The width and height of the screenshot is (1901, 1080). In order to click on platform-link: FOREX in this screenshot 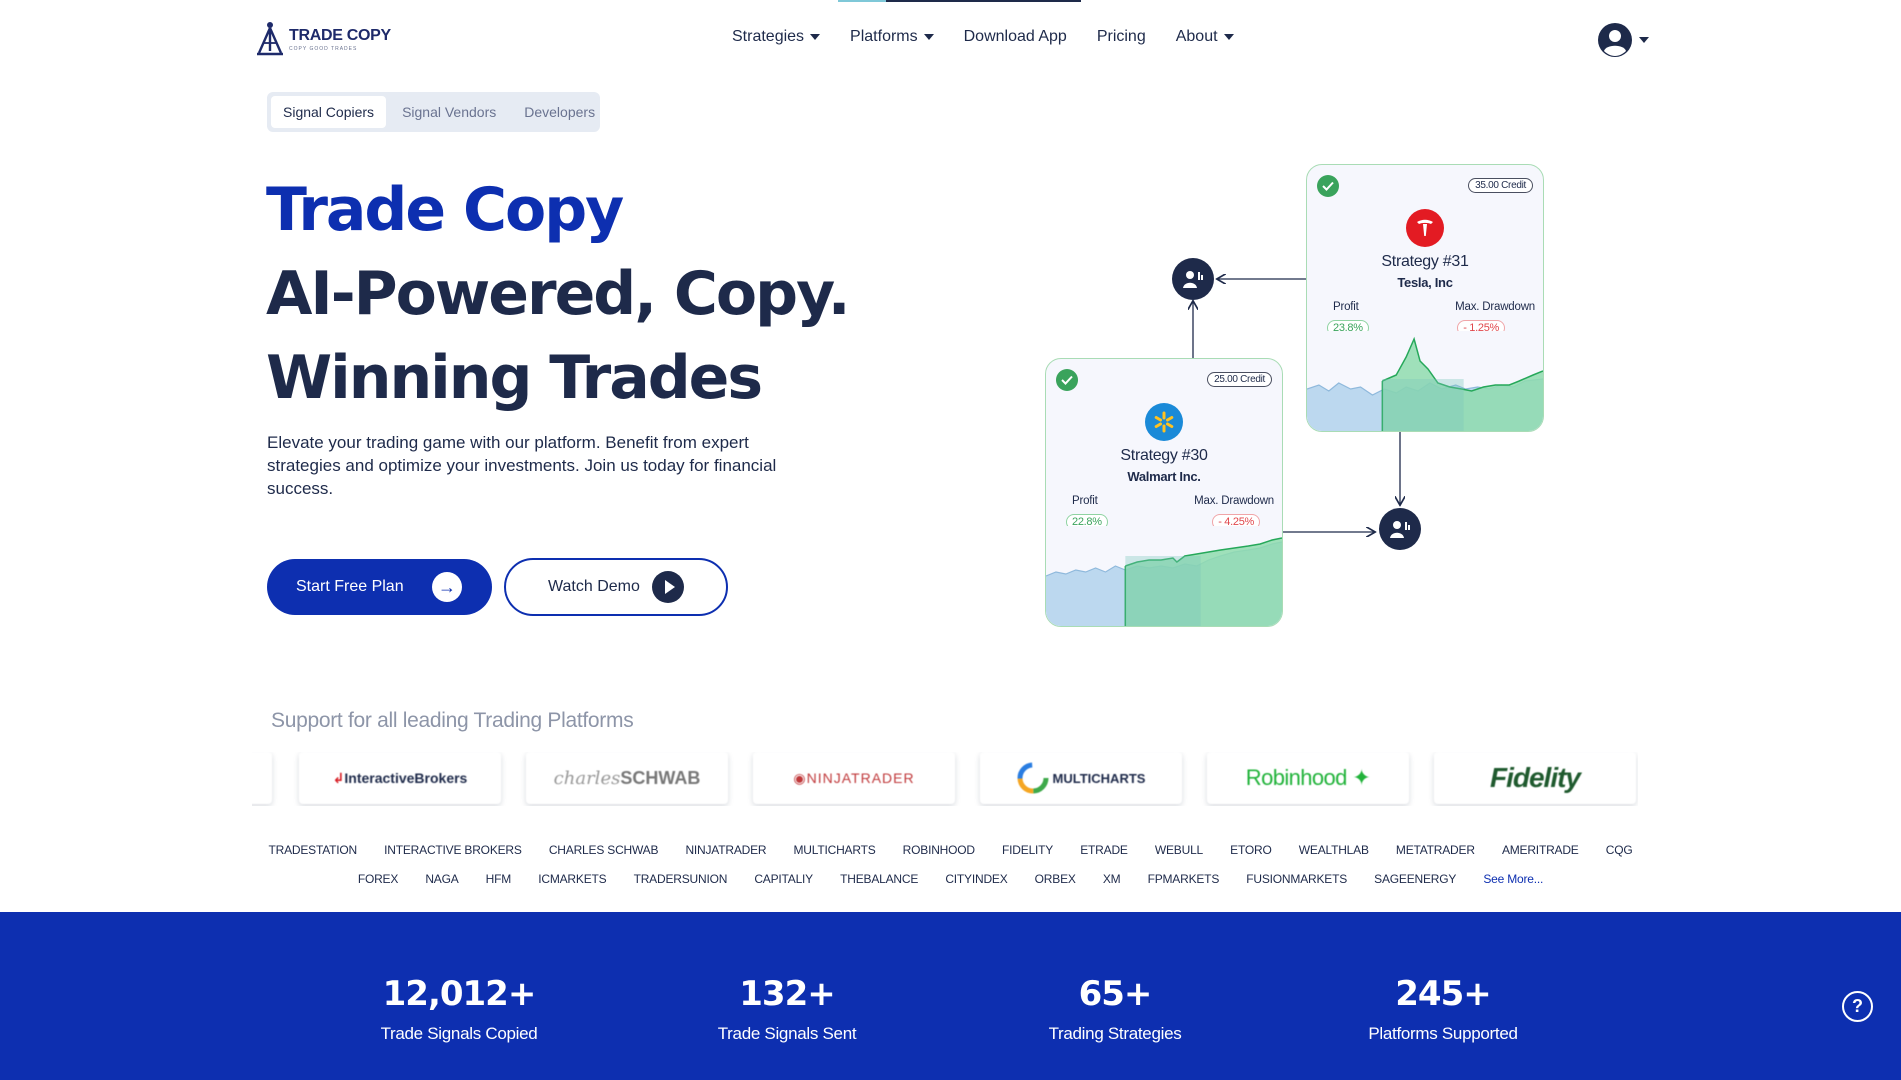, I will do `click(378, 879)`.